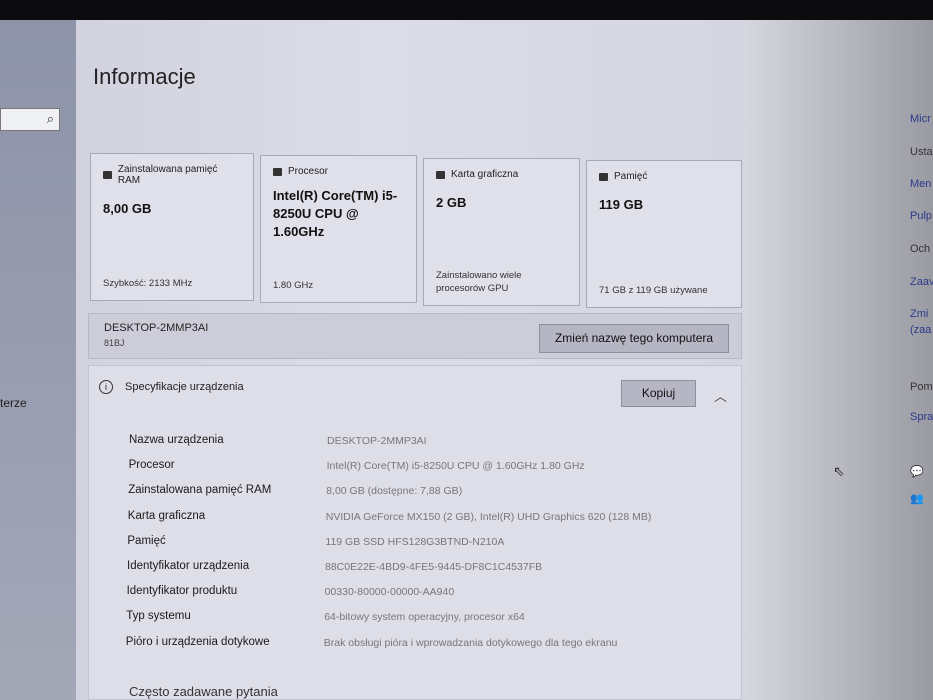  I want to click on chevron-up-icon: ︿, so click(720, 395).